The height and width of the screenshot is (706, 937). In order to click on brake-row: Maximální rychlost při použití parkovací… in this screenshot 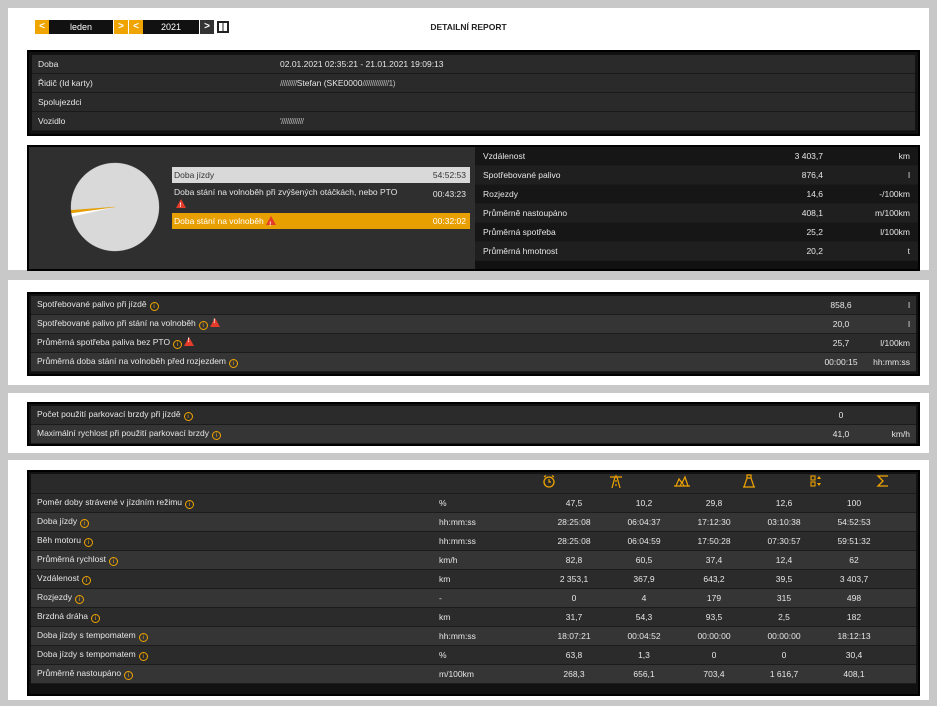, I will do `click(473, 434)`.